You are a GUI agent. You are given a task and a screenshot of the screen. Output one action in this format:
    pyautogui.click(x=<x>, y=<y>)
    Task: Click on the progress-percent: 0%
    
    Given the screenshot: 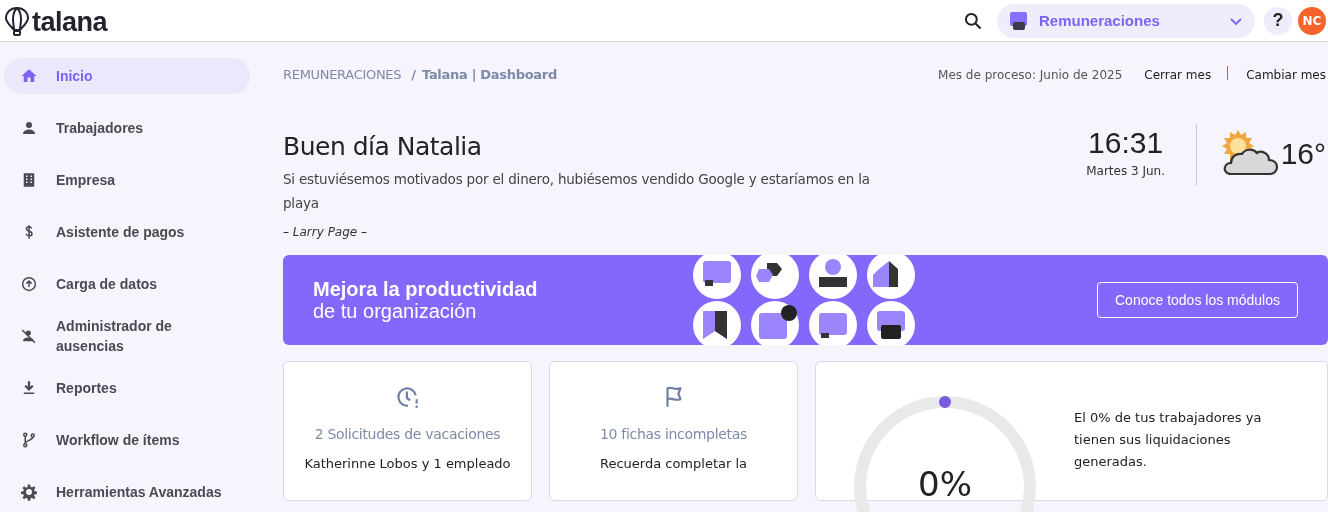 What is the action you would take?
    pyautogui.click(x=945, y=484)
    